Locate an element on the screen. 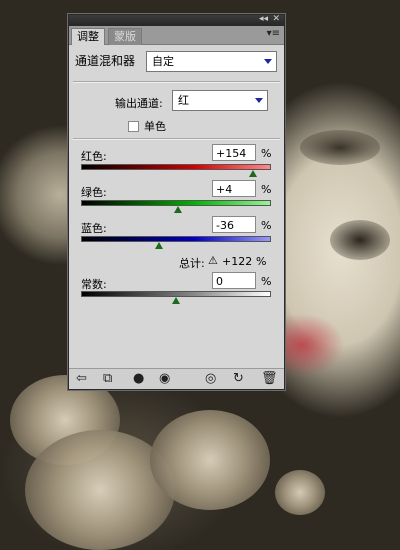 The width and height of the screenshot is (400, 550). constant-value-input: 0 is located at coordinates (234, 280).